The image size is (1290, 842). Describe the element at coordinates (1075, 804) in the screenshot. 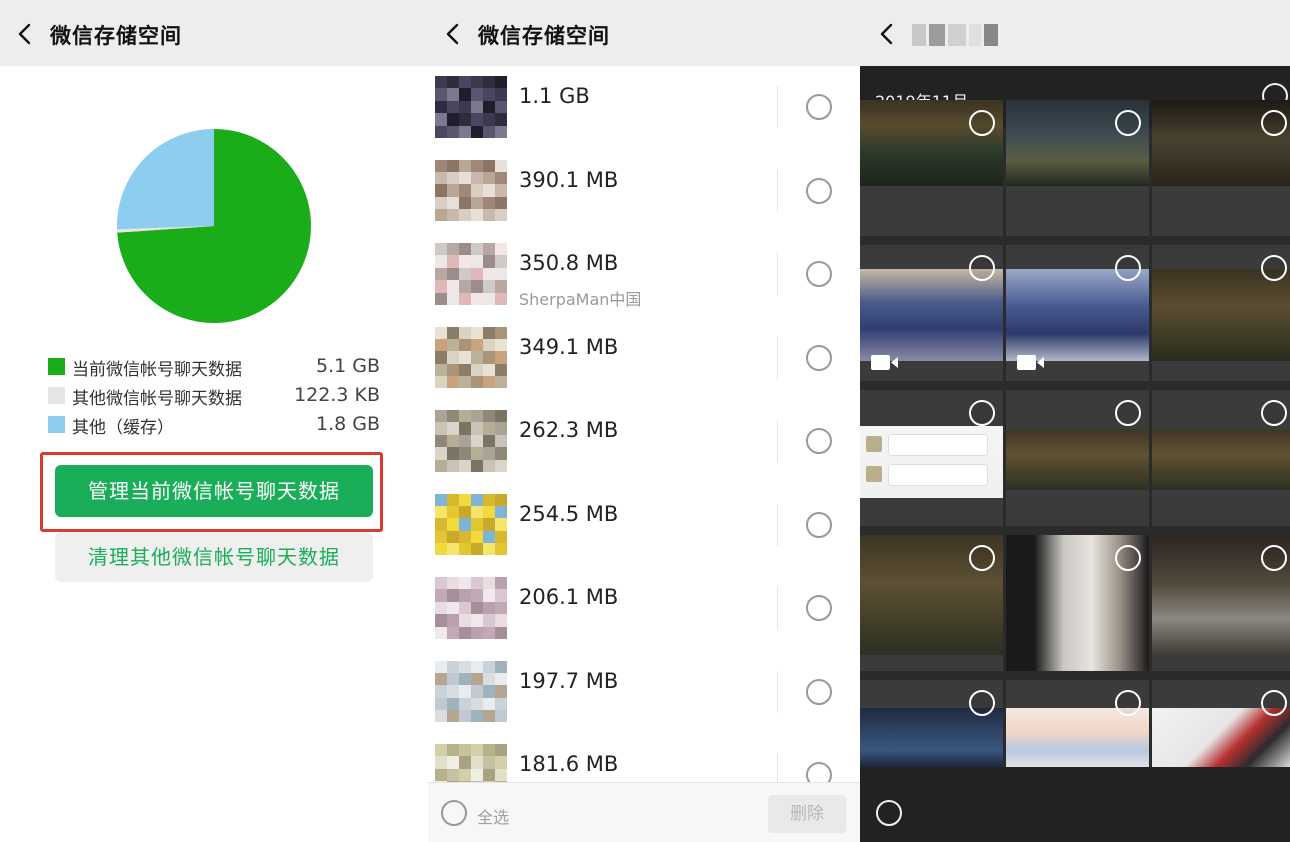

I see `bottom-action-bar` at that location.